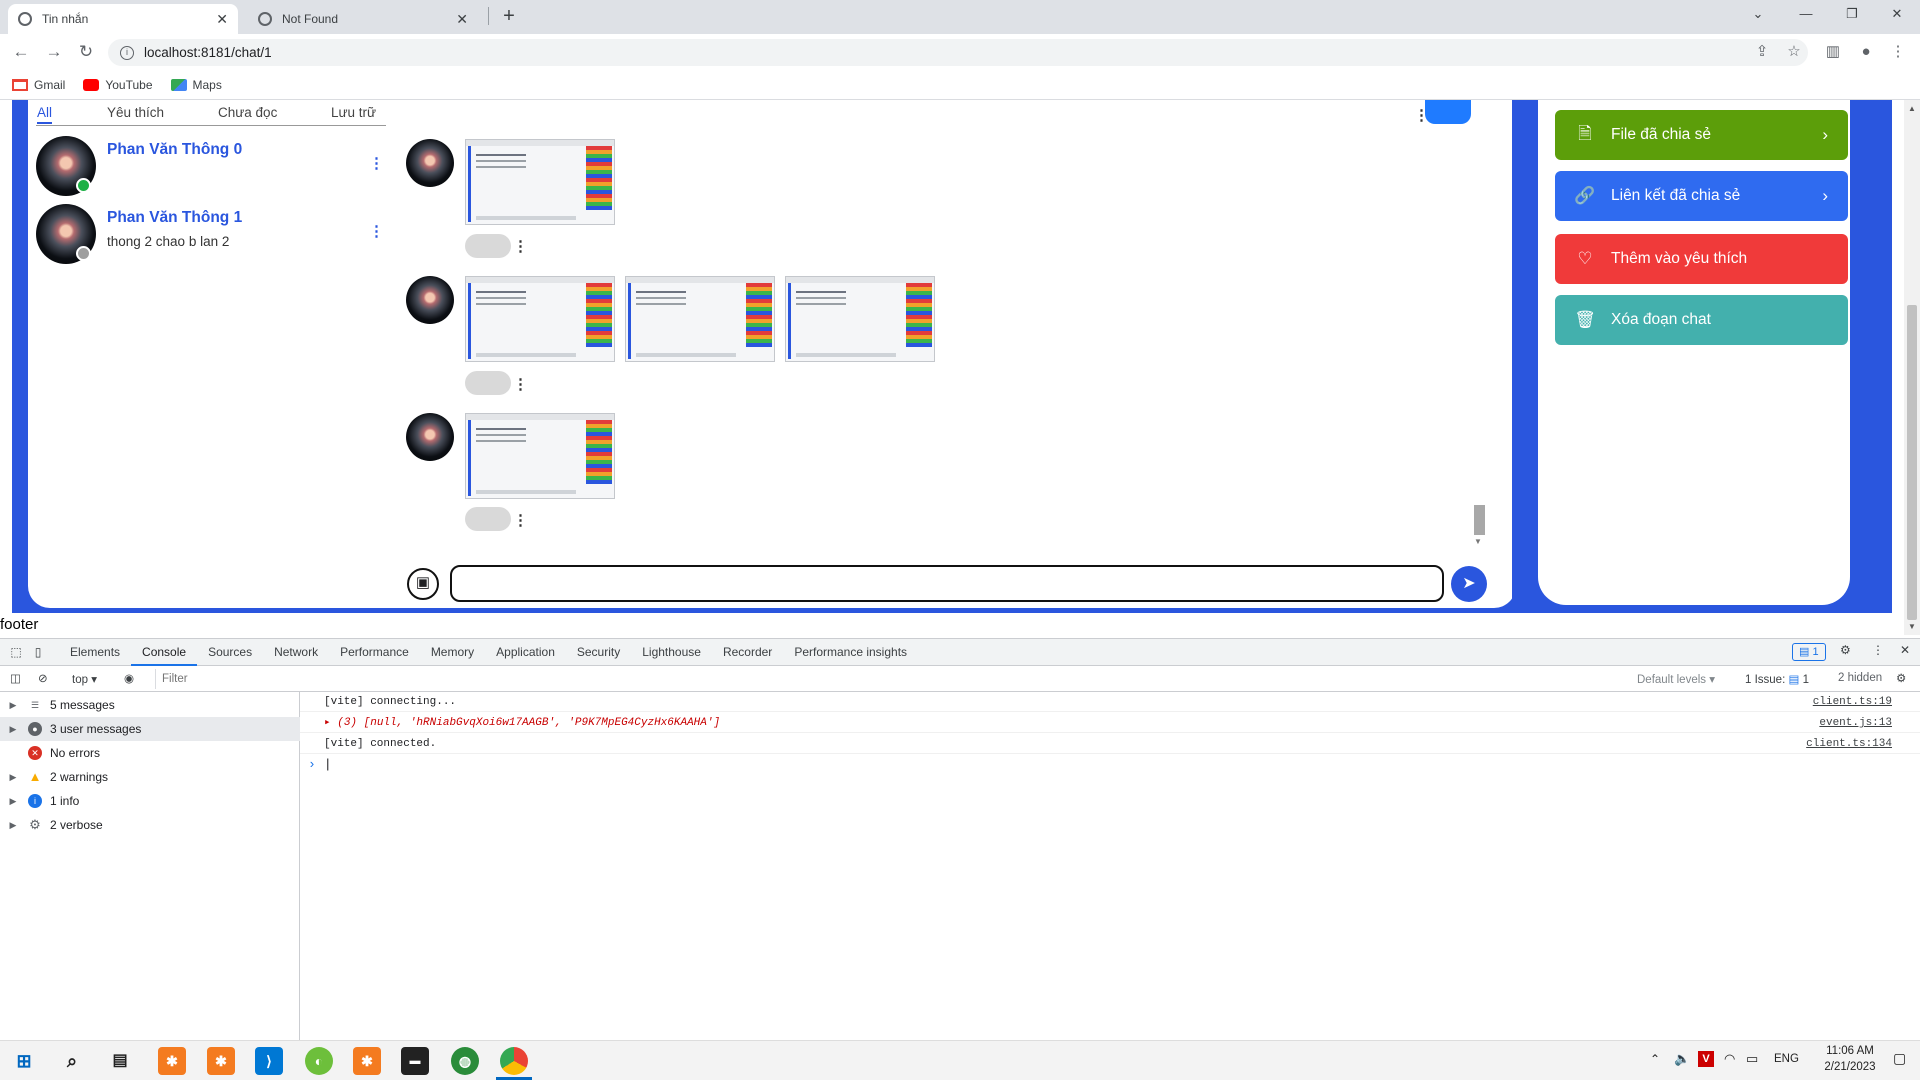 This screenshot has height=1080, width=1920. What do you see at coordinates (118, 85) in the screenshot?
I see `bookmark-youtube: YouTube` at bounding box center [118, 85].